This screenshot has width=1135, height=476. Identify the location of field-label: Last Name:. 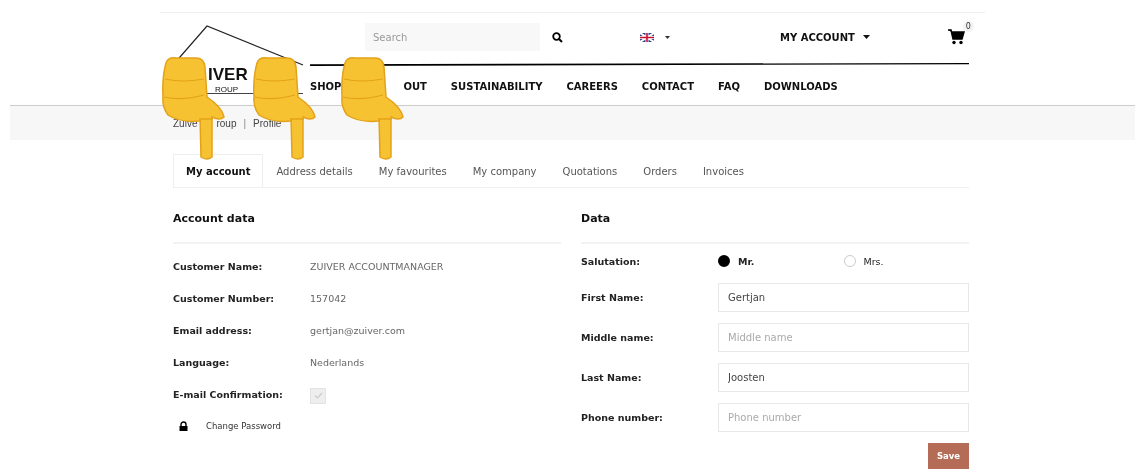
(612, 377).